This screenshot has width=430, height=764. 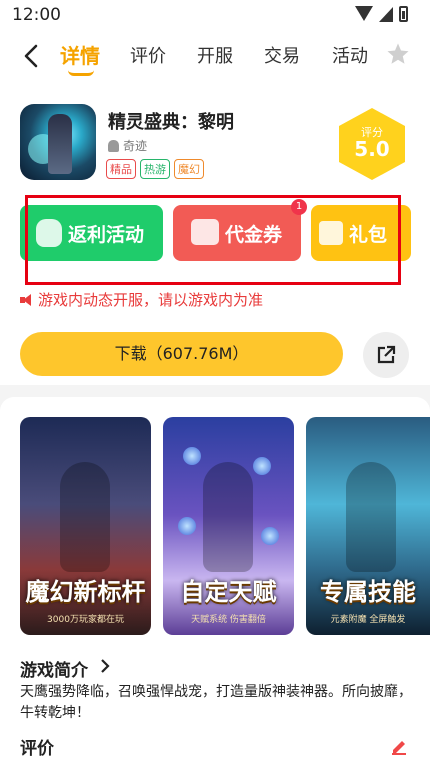 I want to click on intro-text: 天鹰强势降临，召唤强悍战宠，打造量版神装神器。所向披靡，牛转乾坤！, so click(x=216, y=702).